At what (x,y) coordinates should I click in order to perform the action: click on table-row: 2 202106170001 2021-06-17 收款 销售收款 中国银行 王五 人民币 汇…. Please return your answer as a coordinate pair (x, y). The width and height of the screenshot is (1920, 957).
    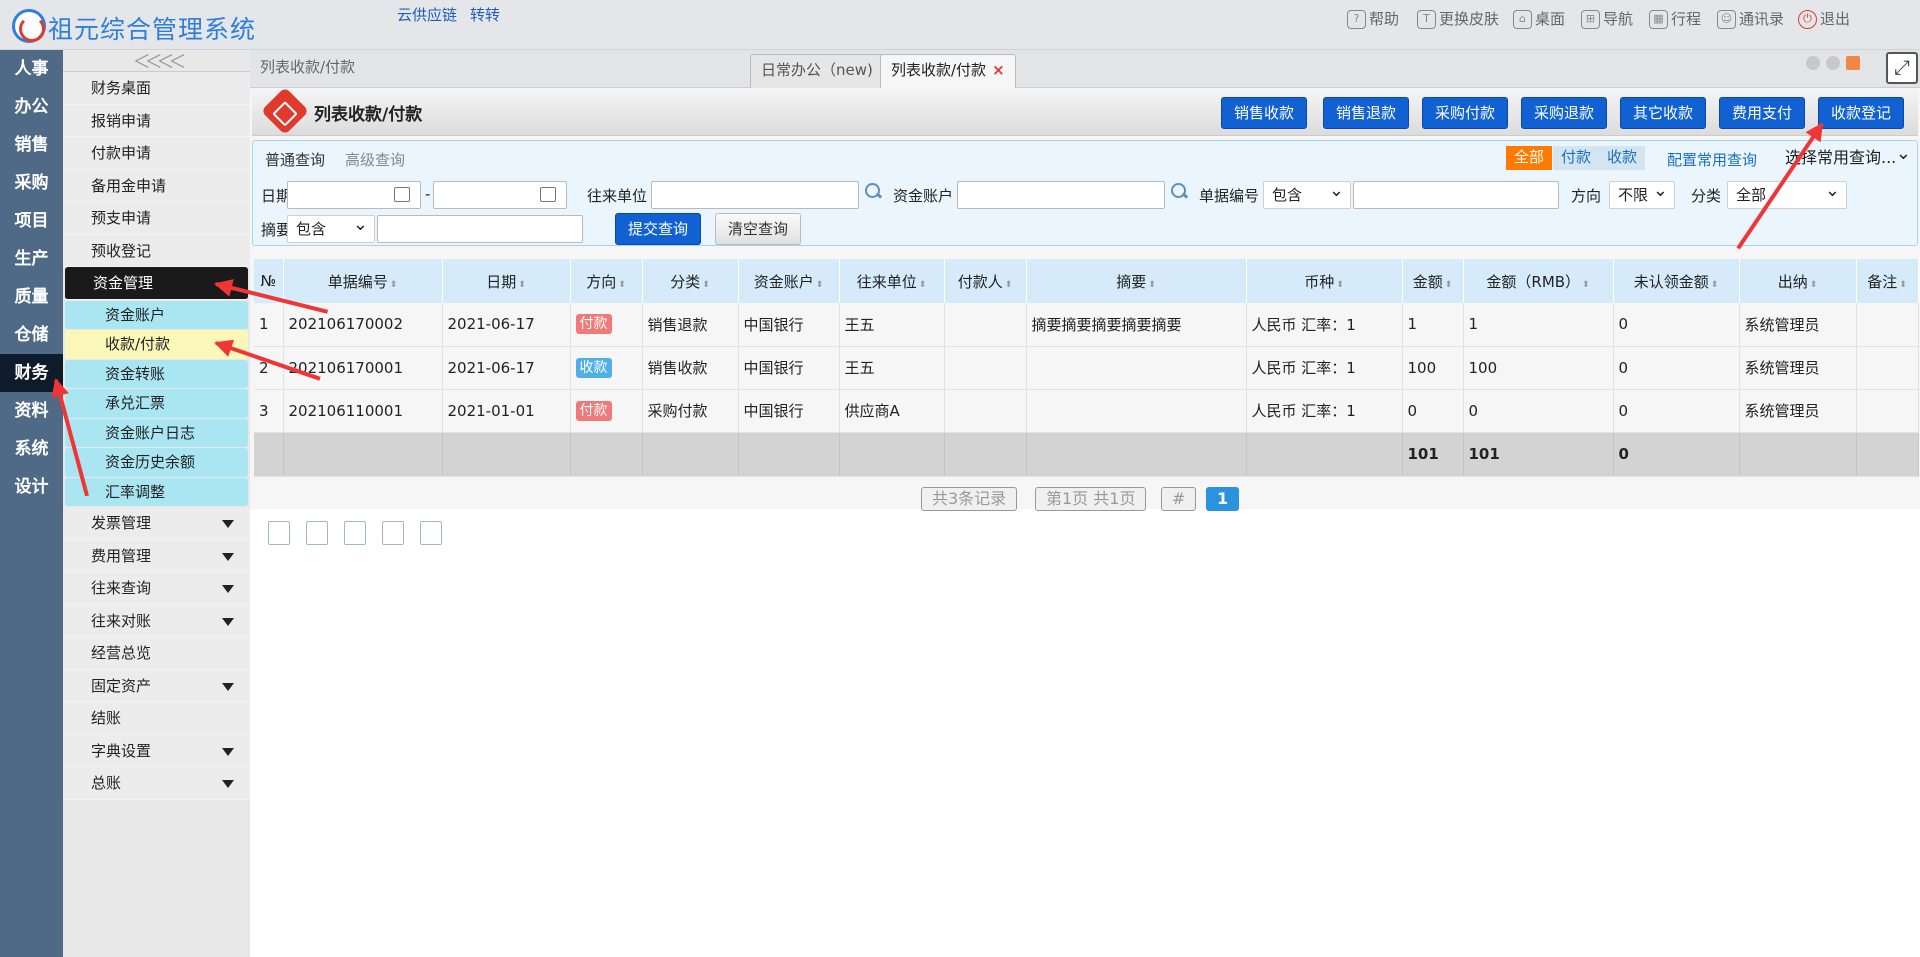
    Looking at the image, I should click on (1086, 368).